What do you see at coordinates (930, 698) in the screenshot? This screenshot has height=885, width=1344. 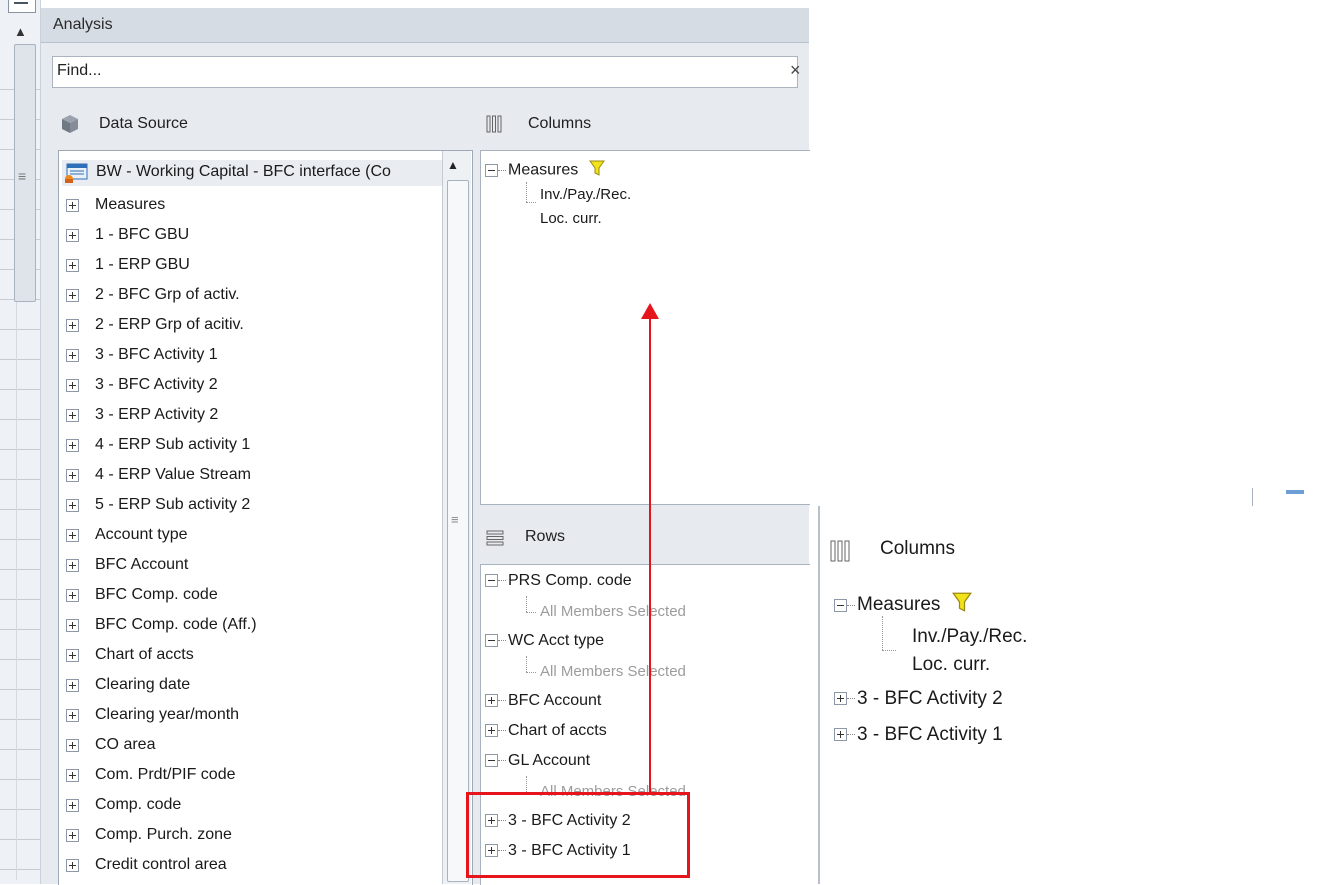 I see `inset-columns-node-label: 3 - BFC Activity 2` at bounding box center [930, 698].